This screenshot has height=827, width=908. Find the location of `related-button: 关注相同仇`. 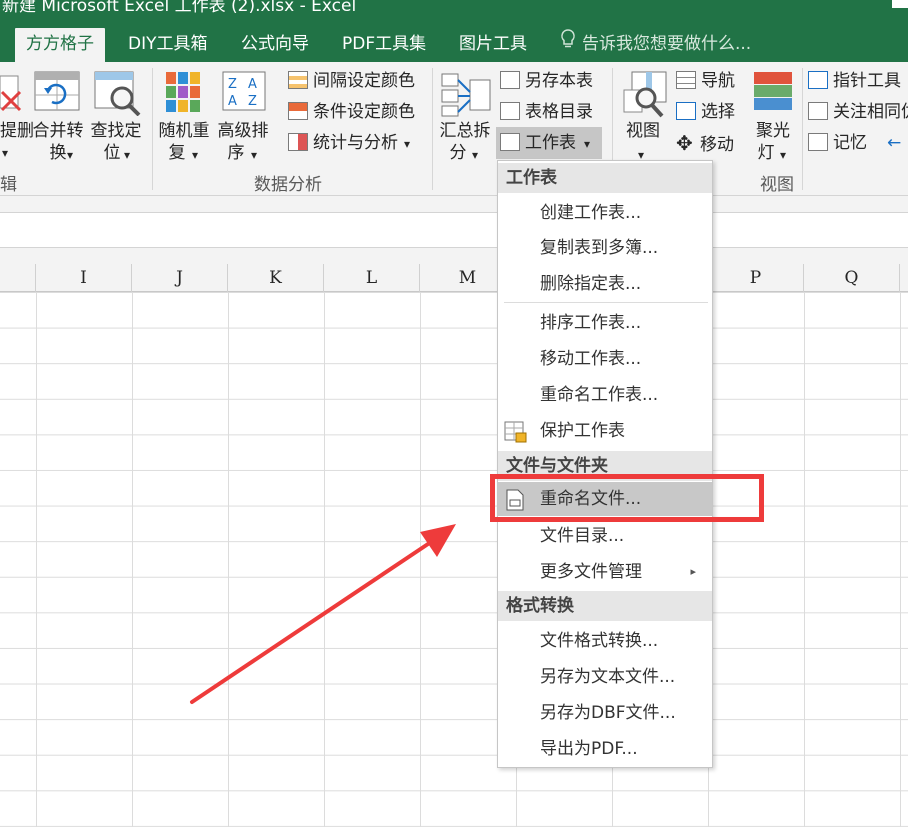

related-button: 关注相同仇 is located at coordinates (858, 112).